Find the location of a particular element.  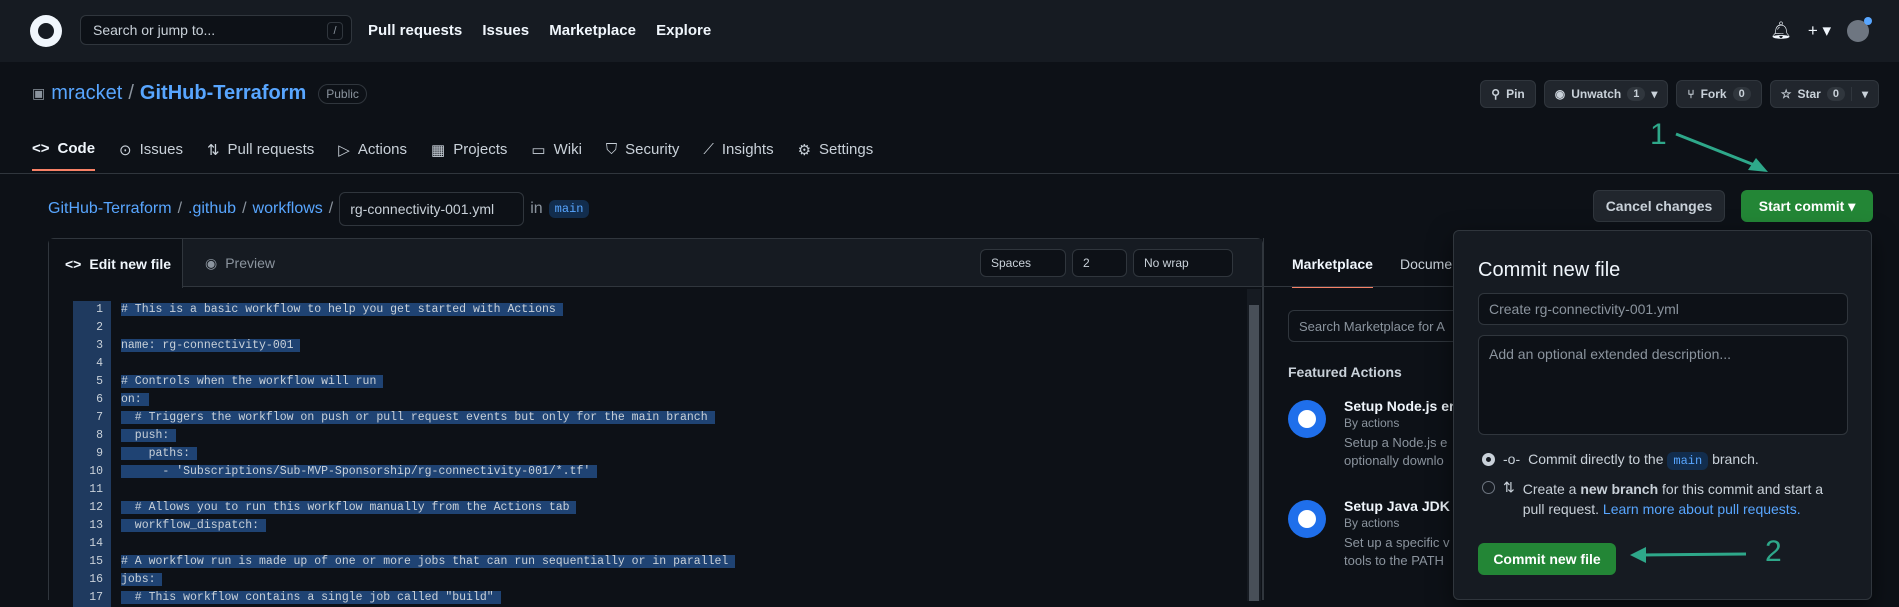

star-label: Star is located at coordinates (1809, 94).